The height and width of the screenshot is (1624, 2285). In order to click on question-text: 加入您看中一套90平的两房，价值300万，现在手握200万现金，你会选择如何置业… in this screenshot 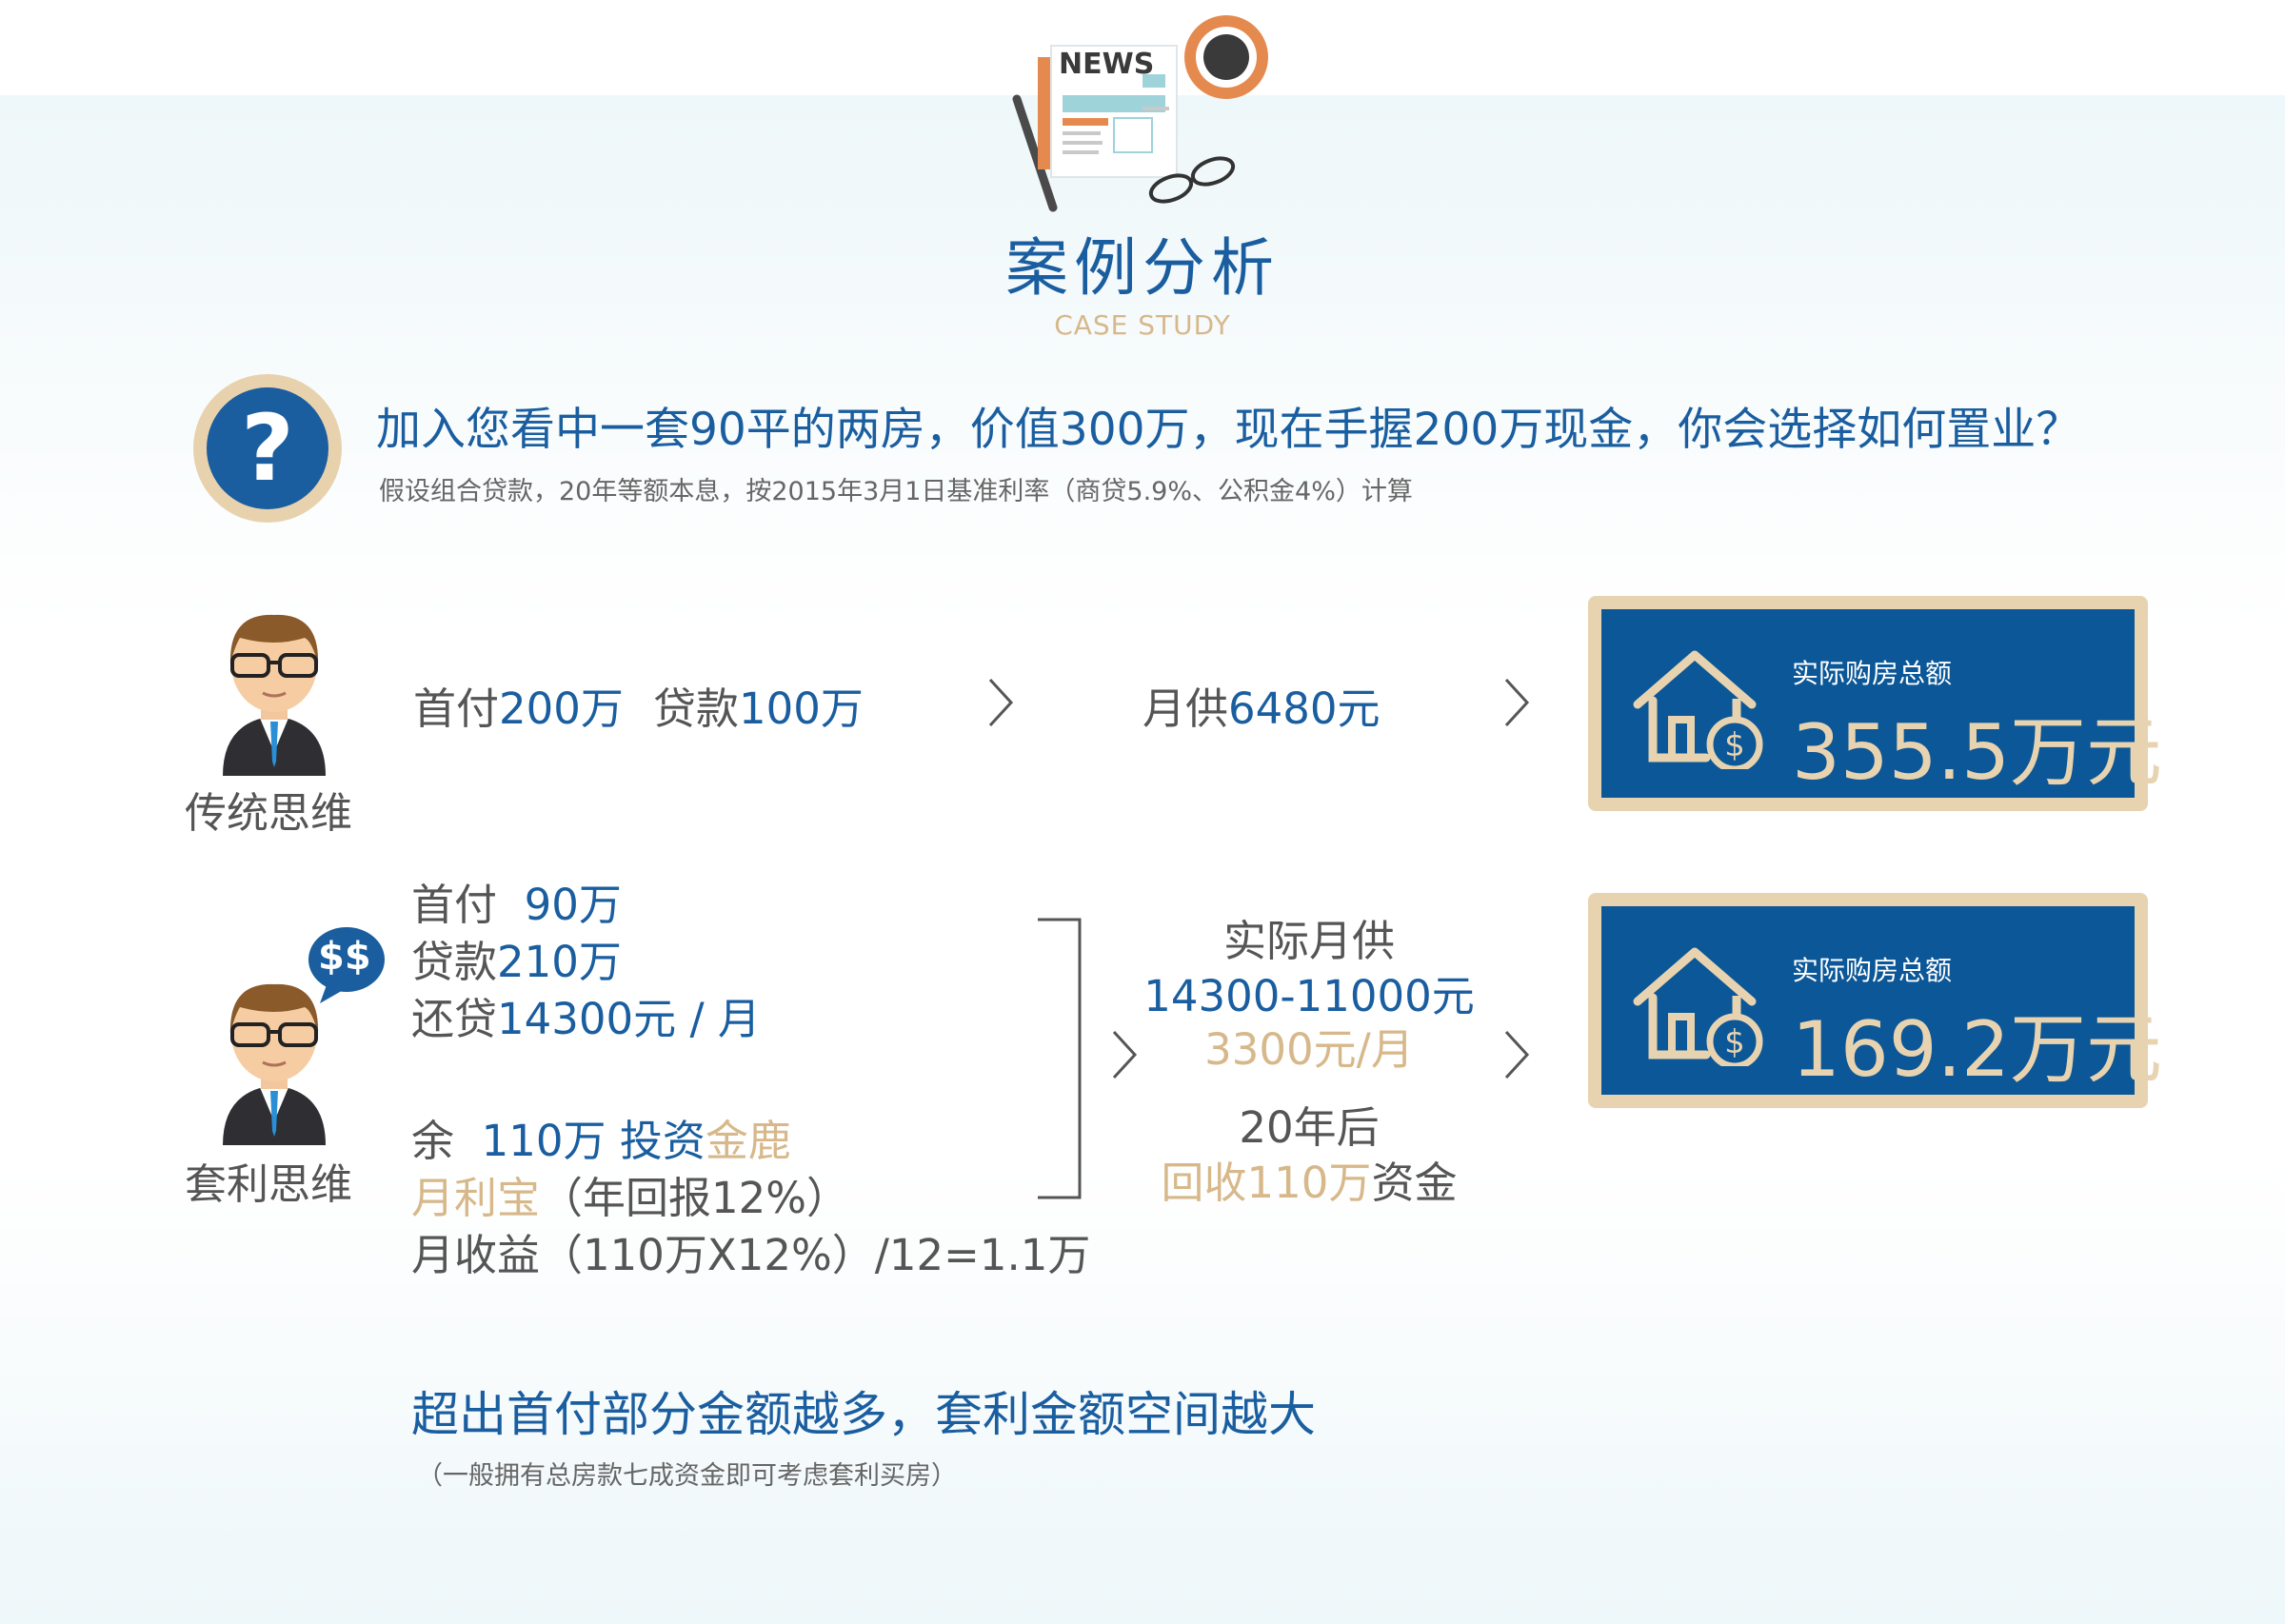, I will do `click(1228, 430)`.